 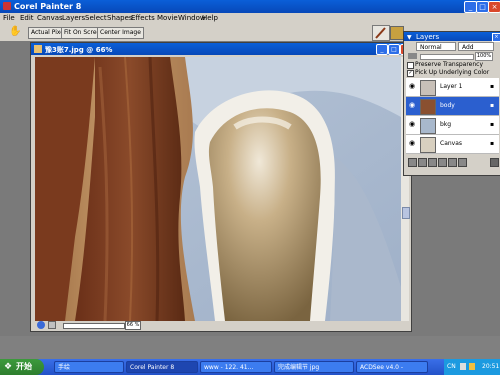 I want to click on zoom-slider, so click(x=94, y=326).